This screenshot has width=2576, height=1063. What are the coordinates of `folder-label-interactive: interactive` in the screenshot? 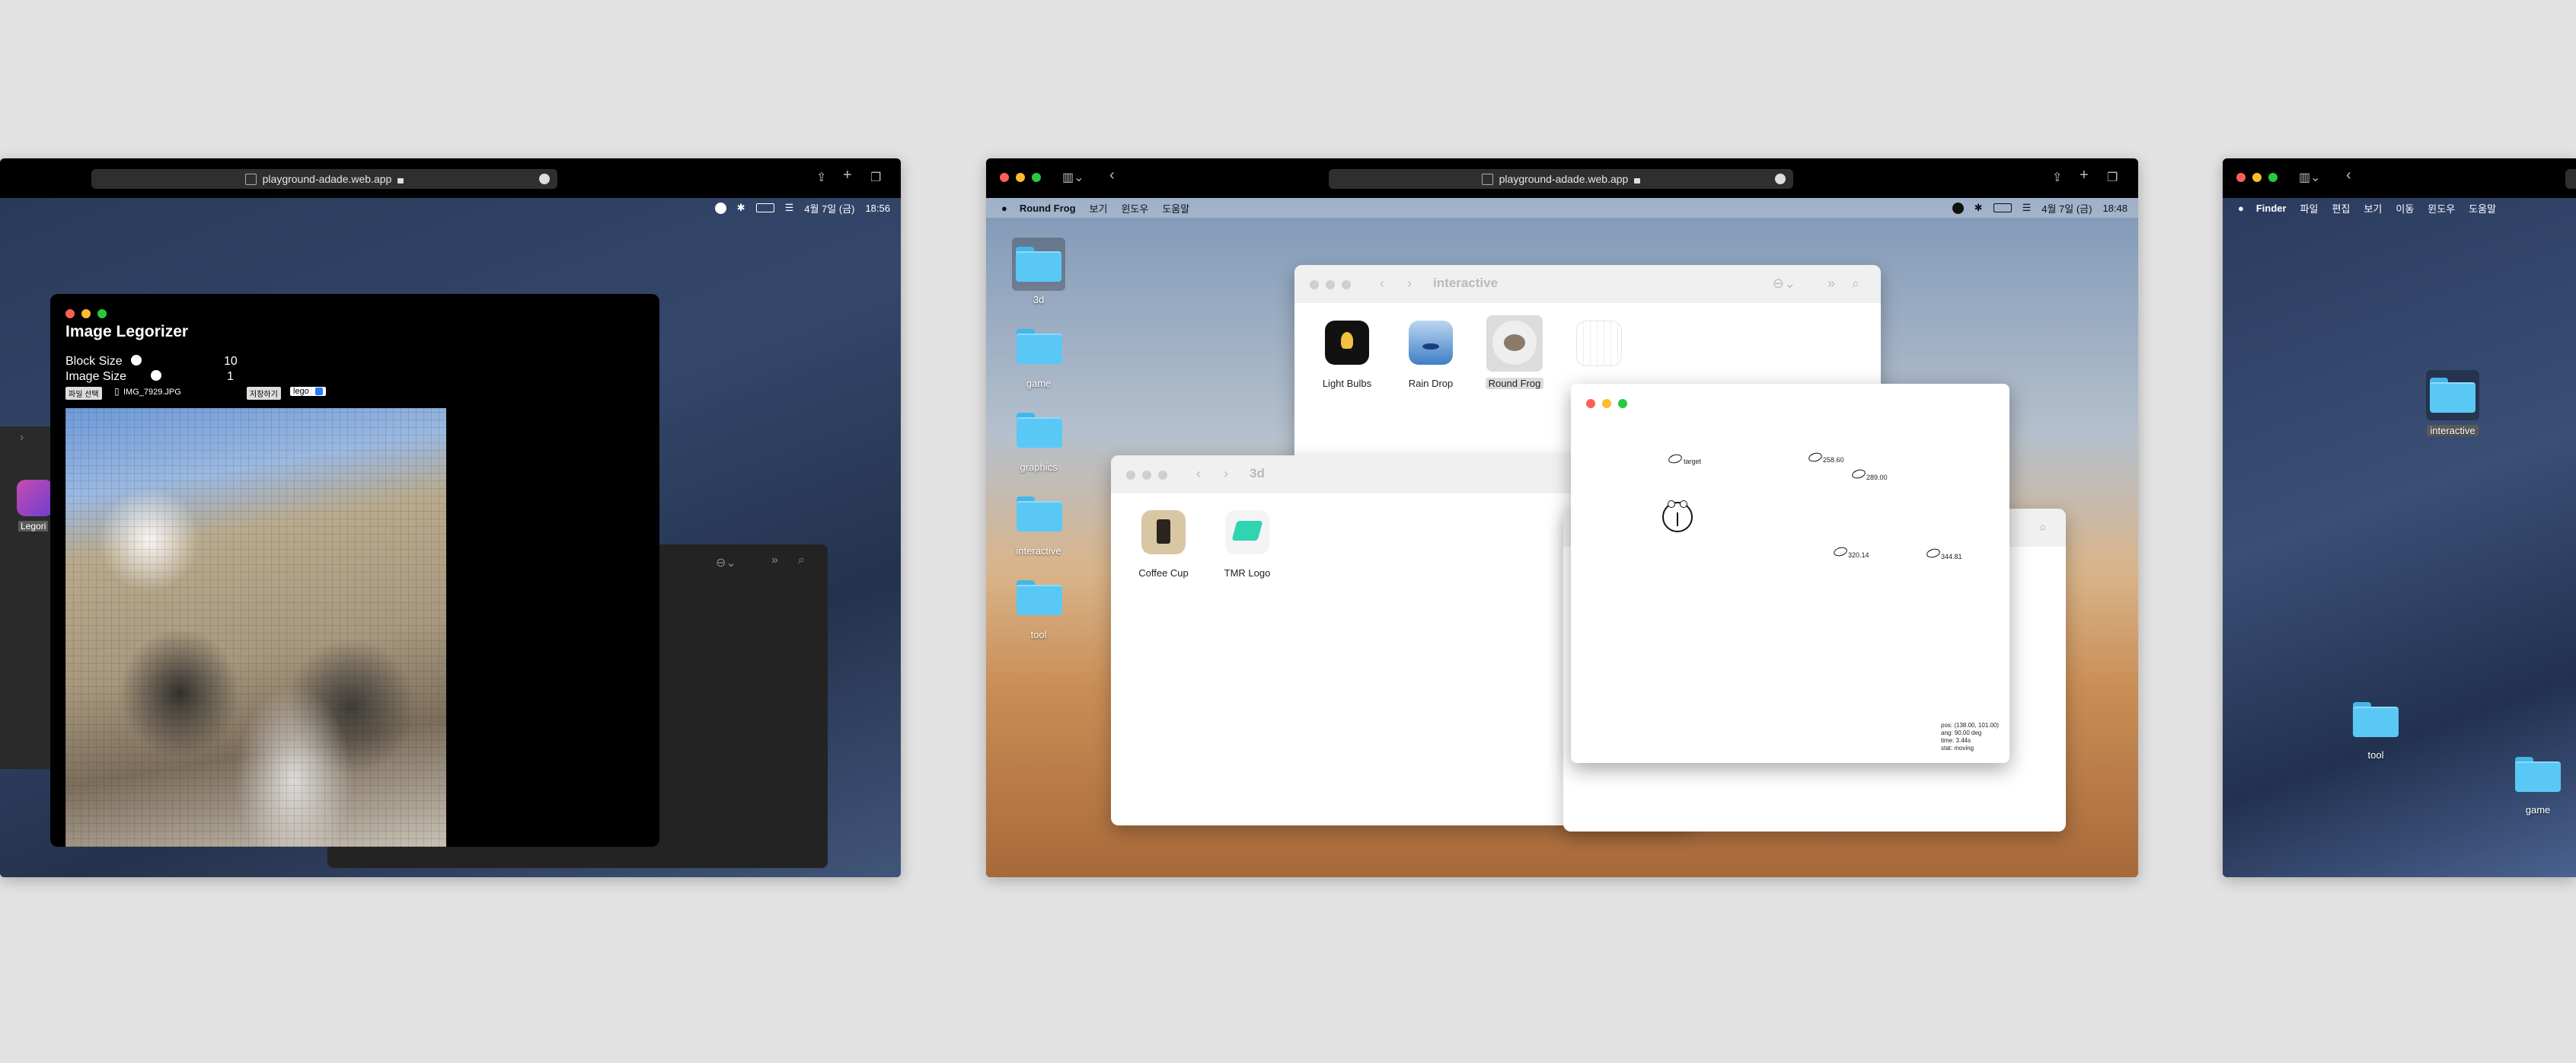 It's located at (1038, 551).